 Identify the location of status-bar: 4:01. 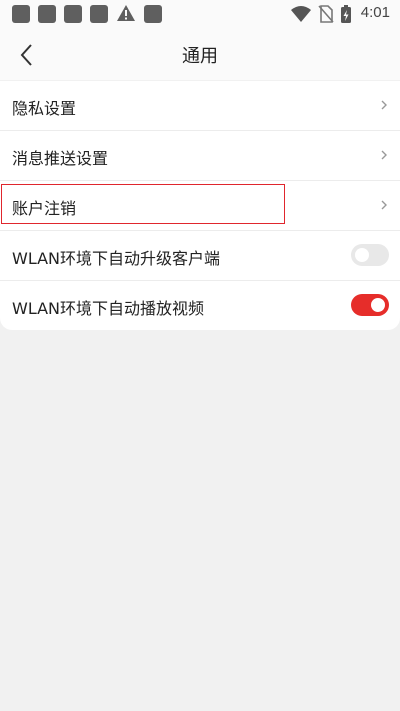
(200, 15).